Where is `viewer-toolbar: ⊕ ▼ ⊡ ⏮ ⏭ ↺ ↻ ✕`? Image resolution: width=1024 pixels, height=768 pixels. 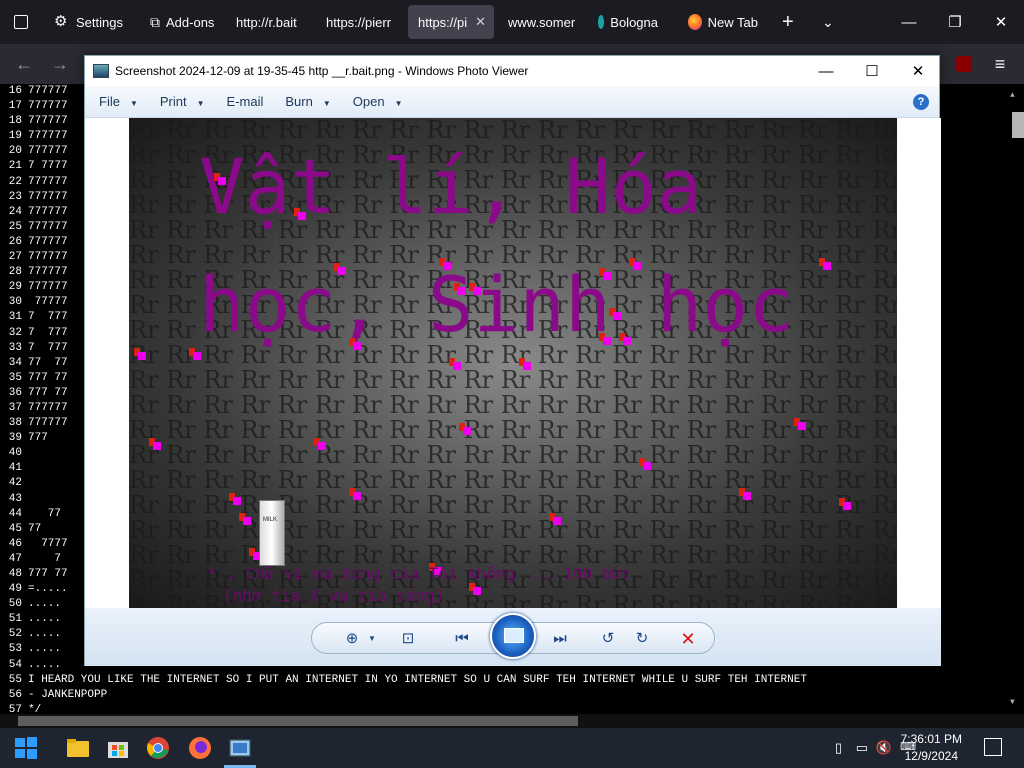
viewer-toolbar: ⊕ ▼ ⊡ ⏮ ⏭ ↺ ↻ ✕ is located at coordinates (513, 637).